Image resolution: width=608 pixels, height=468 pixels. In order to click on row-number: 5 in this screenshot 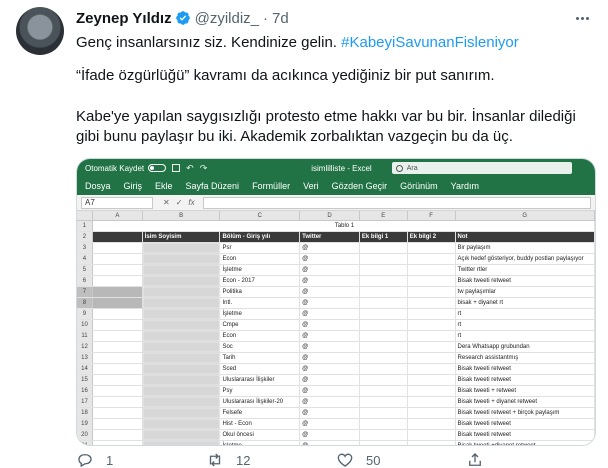, I will do `click(85, 270)`.